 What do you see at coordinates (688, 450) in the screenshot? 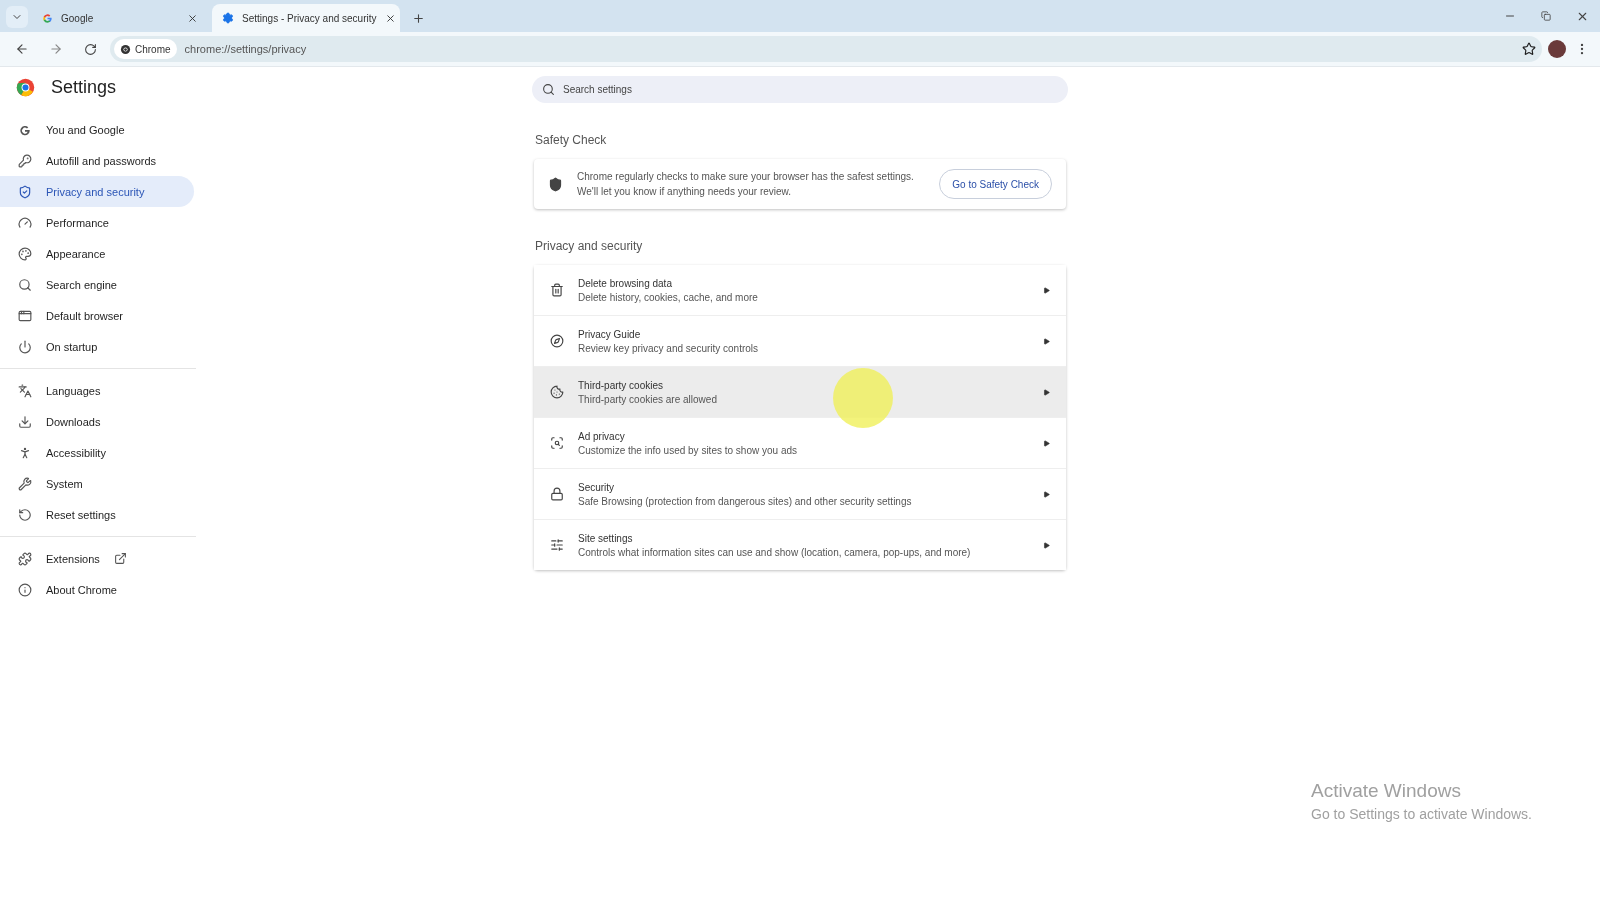
I see `row-subtitle: Customize the info used by sites to show you ads` at bounding box center [688, 450].